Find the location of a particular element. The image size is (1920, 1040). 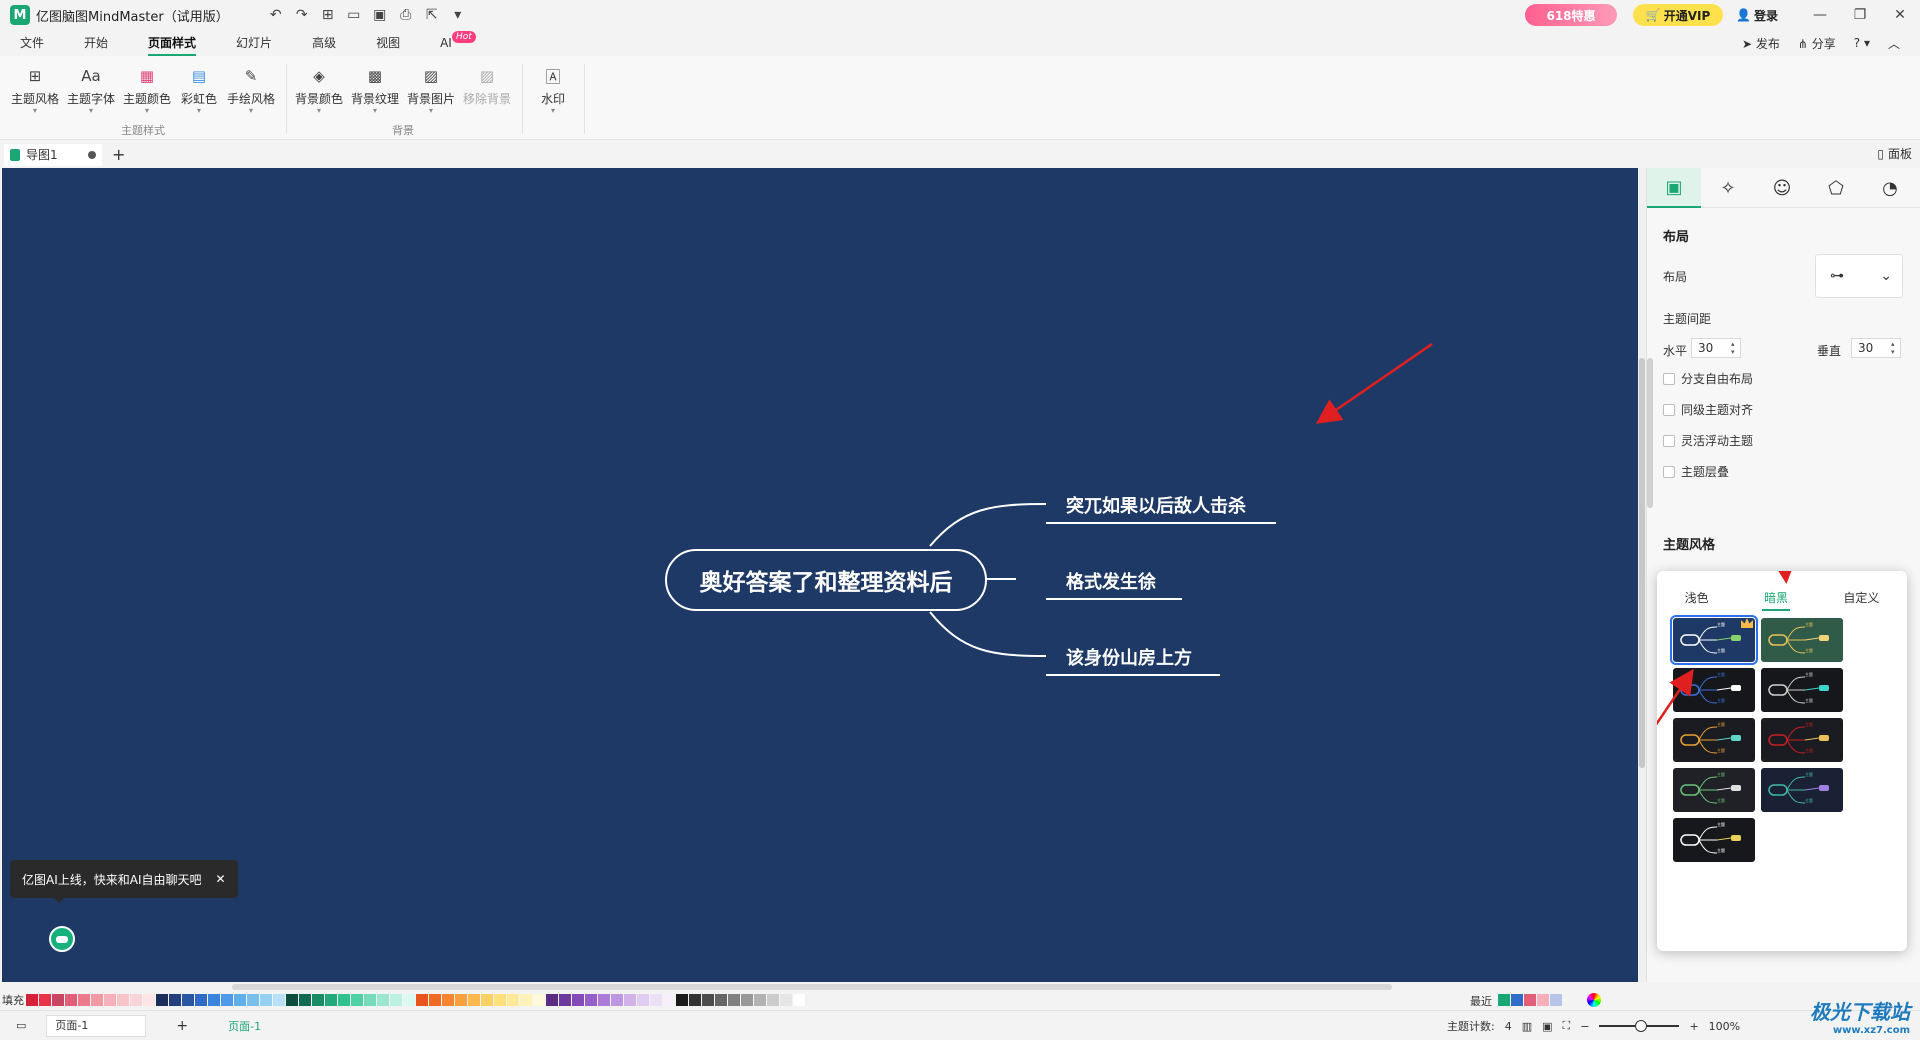

tab-ai: AI Hot is located at coordinates (448, 43).